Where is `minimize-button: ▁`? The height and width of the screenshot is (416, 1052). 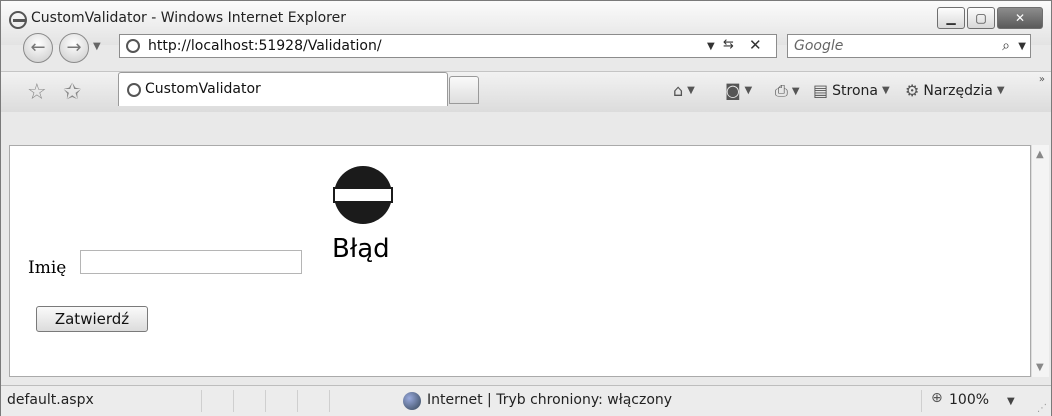 minimize-button: ▁ is located at coordinates (951, 18).